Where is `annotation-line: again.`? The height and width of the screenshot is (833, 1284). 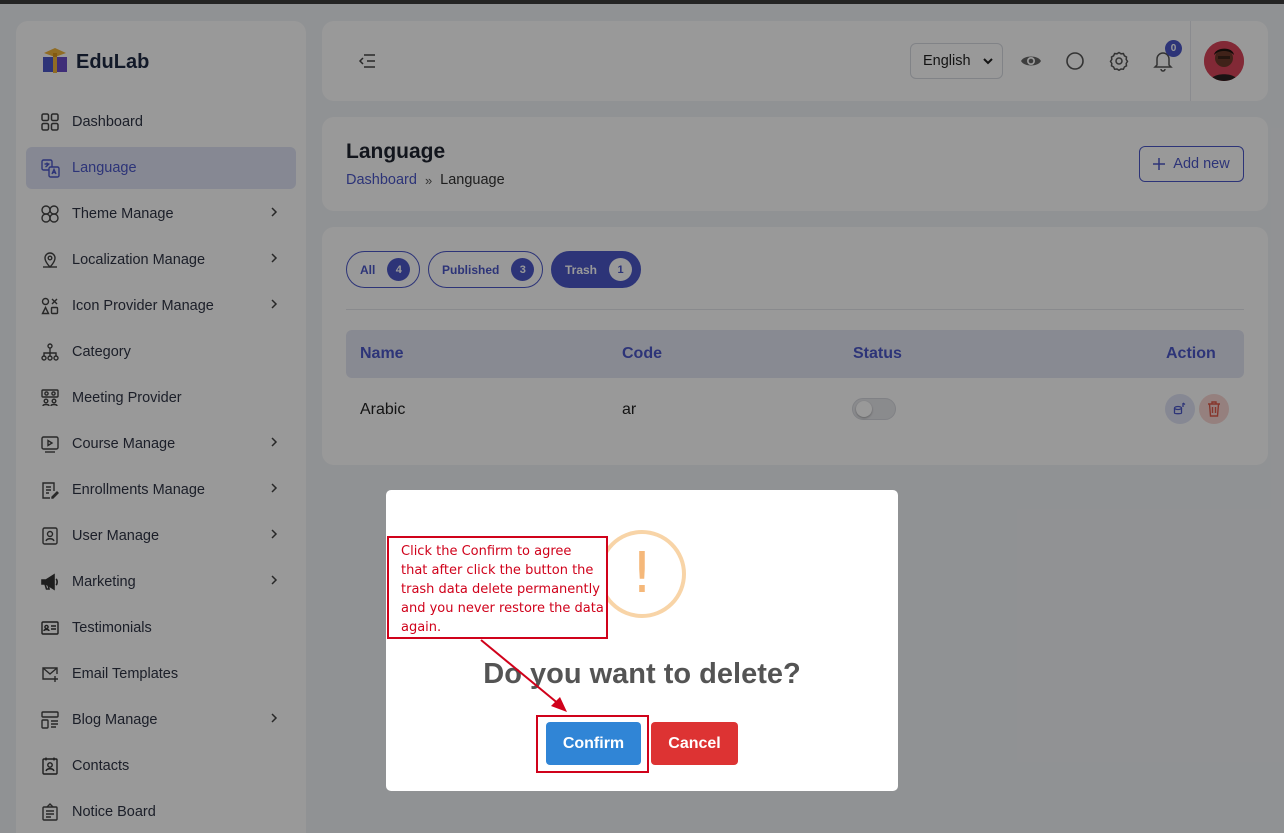 annotation-line: again. is located at coordinates (421, 627).